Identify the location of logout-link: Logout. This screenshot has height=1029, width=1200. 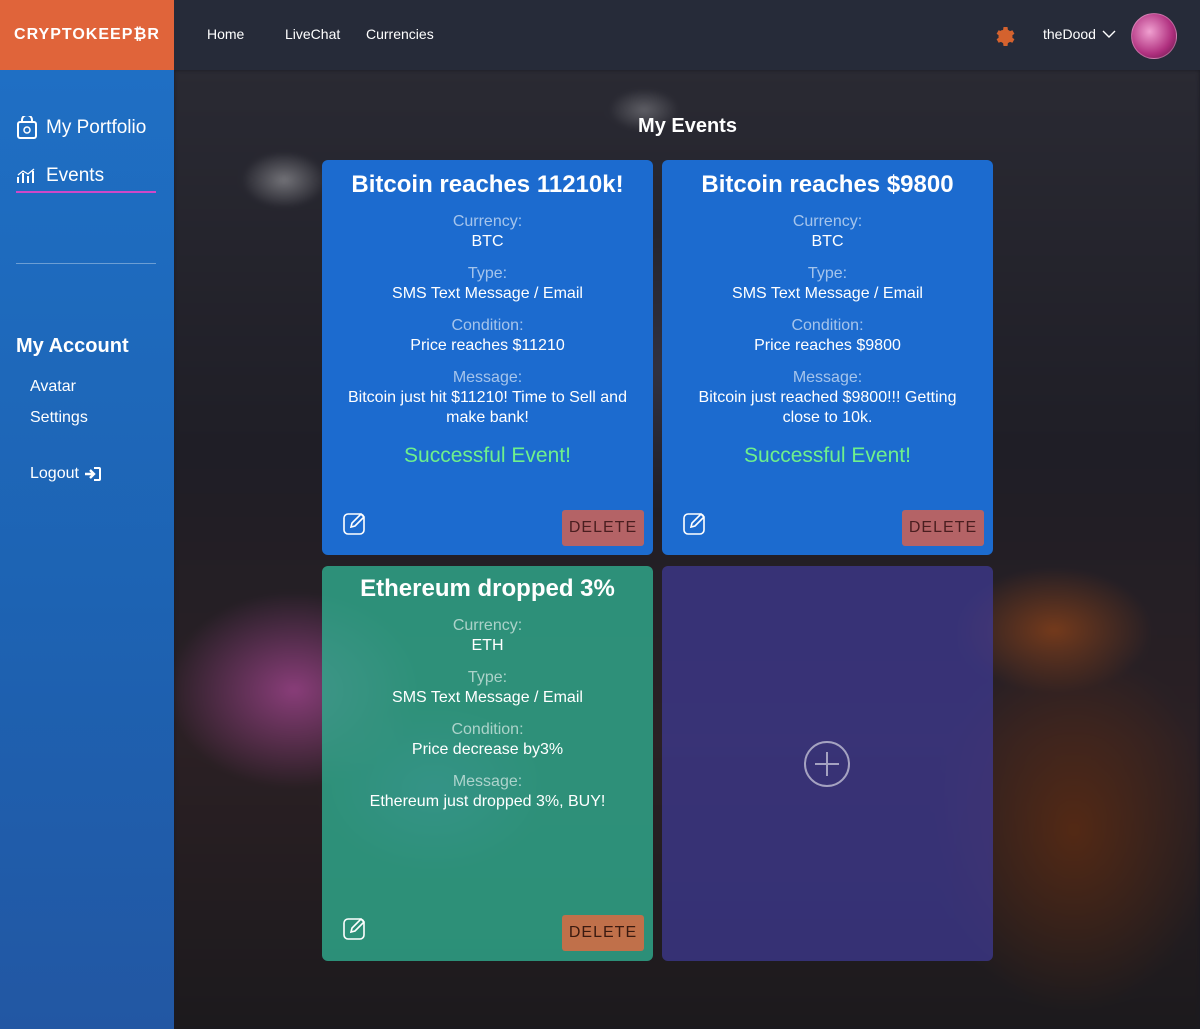
(66, 474).